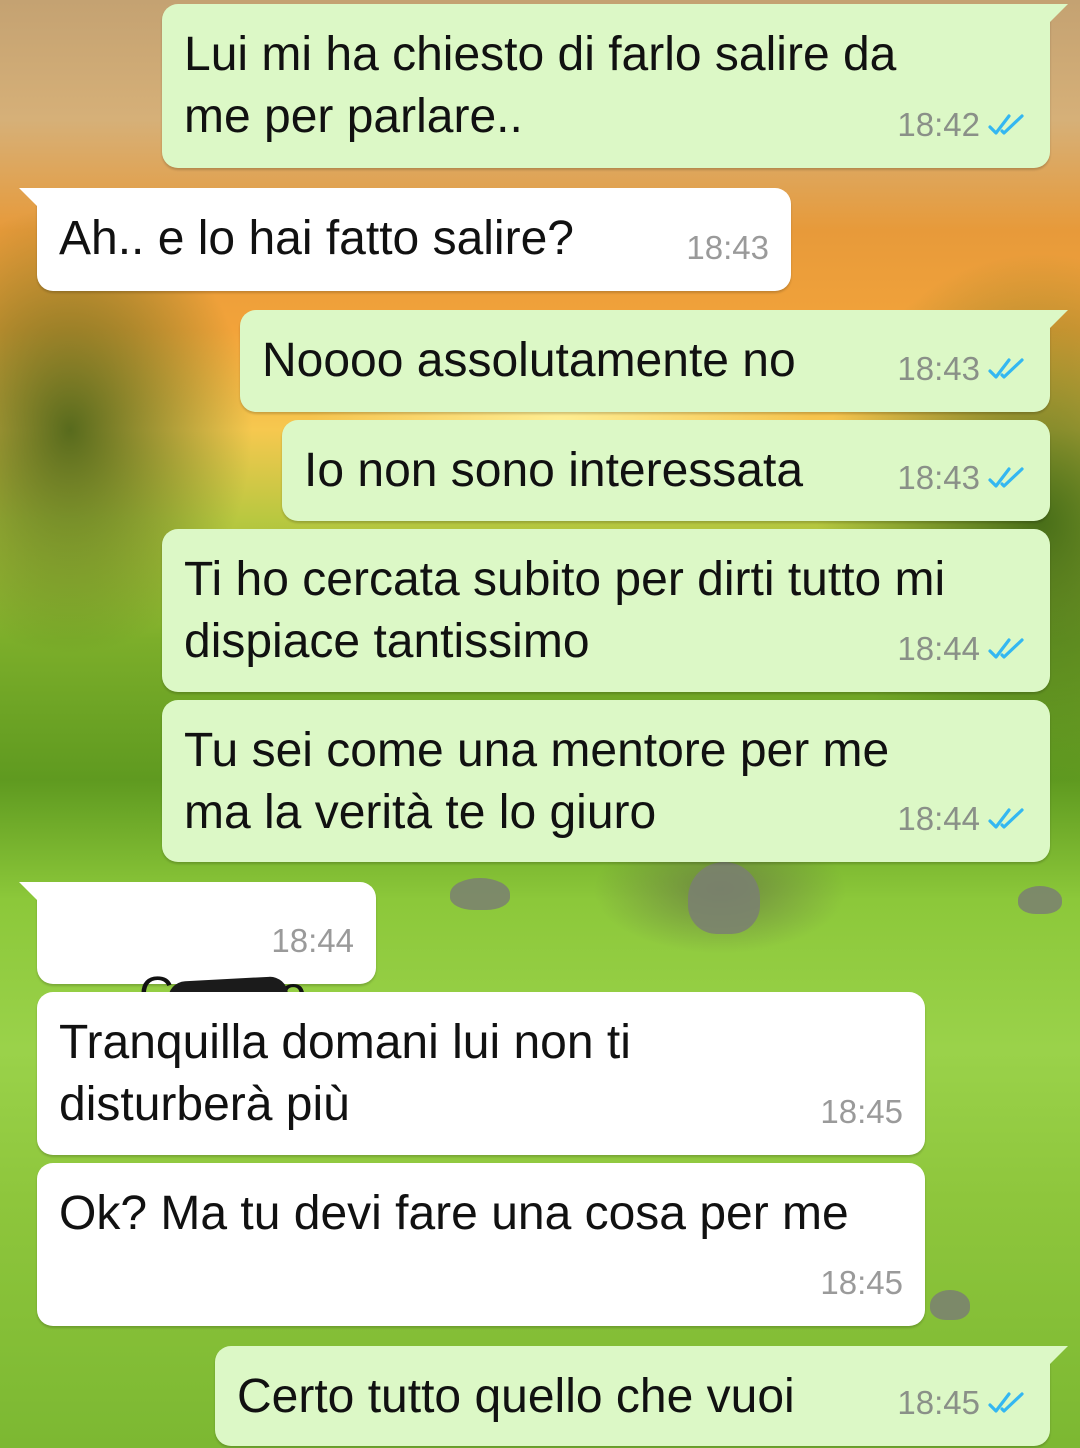 The image size is (1080, 1448). Describe the element at coordinates (529, 360) in the screenshot. I see `message-text: Noooo assolutamente no` at that location.